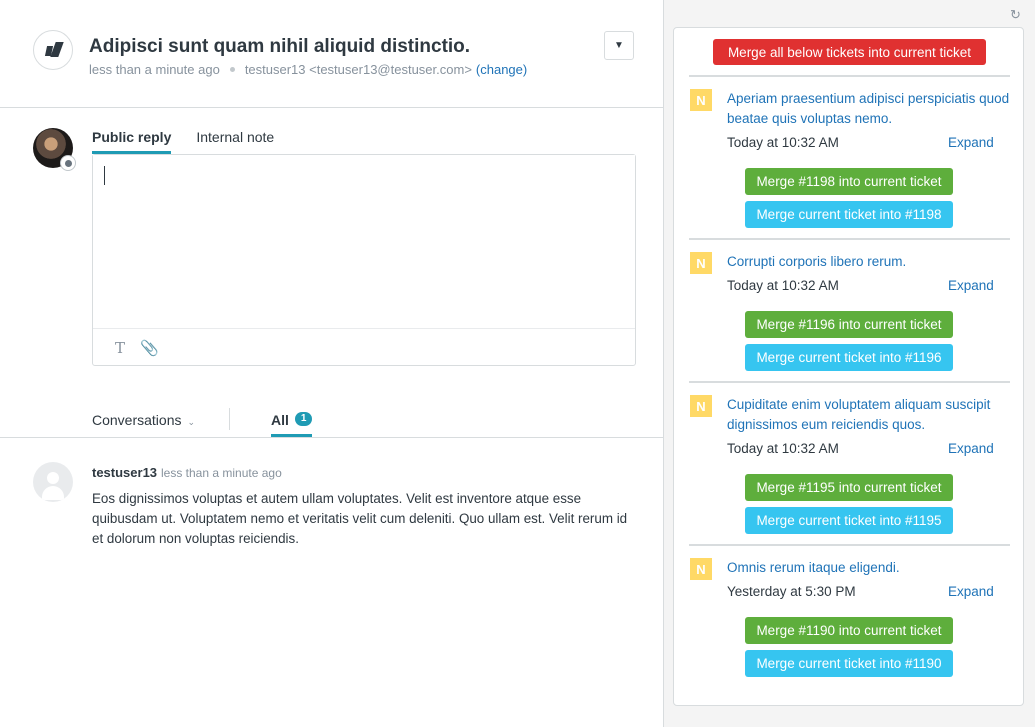  Describe the element at coordinates (1015, 15) in the screenshot. I see `refresh-icon: ↻` at that location.